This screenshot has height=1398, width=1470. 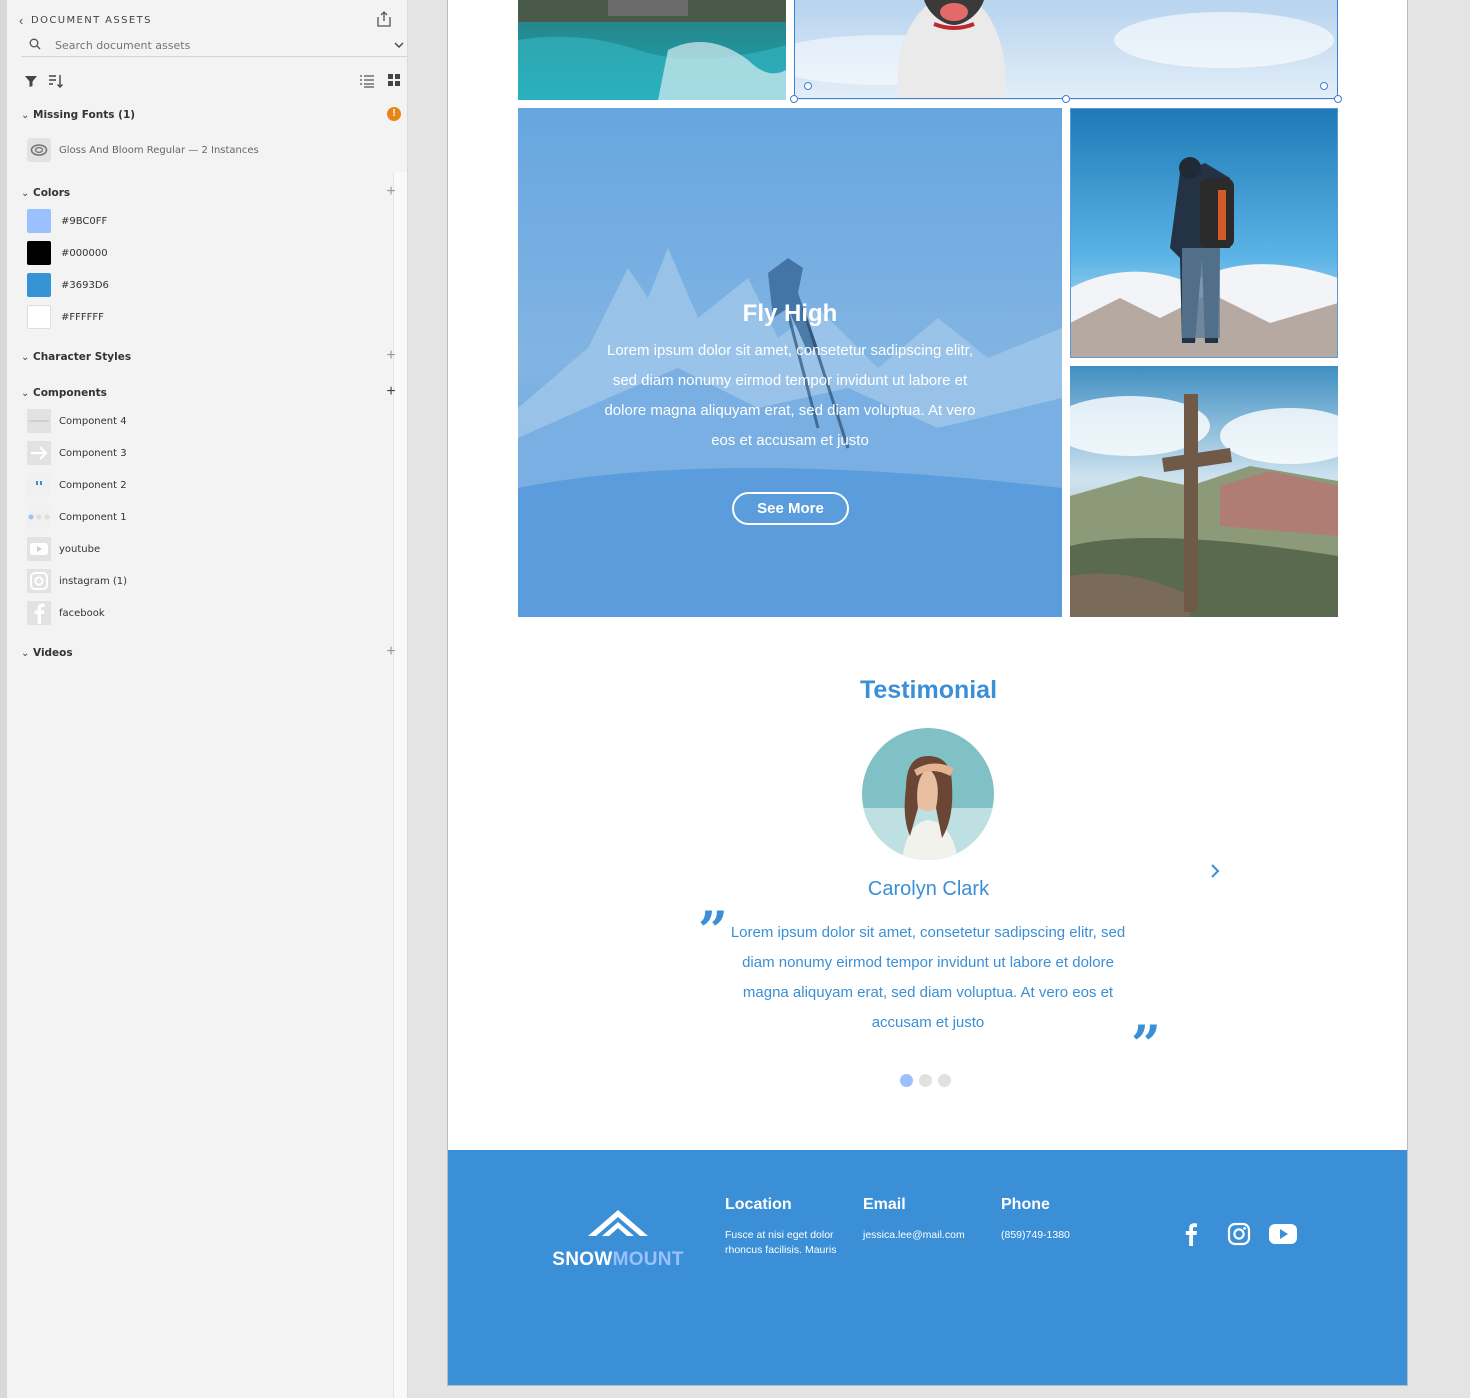 I want to click on share-icon, so click(x=385, y=19).